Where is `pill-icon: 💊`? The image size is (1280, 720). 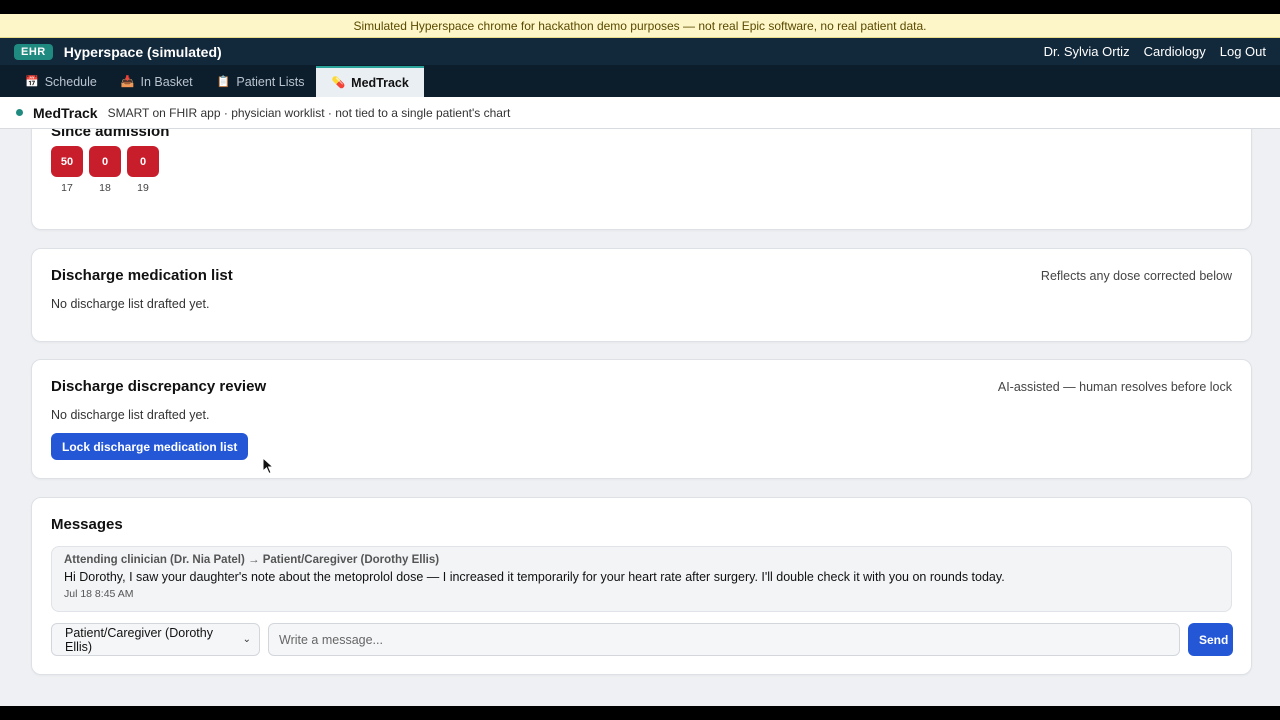
pill-icon: 💊 is located at coordinates (338, 83).